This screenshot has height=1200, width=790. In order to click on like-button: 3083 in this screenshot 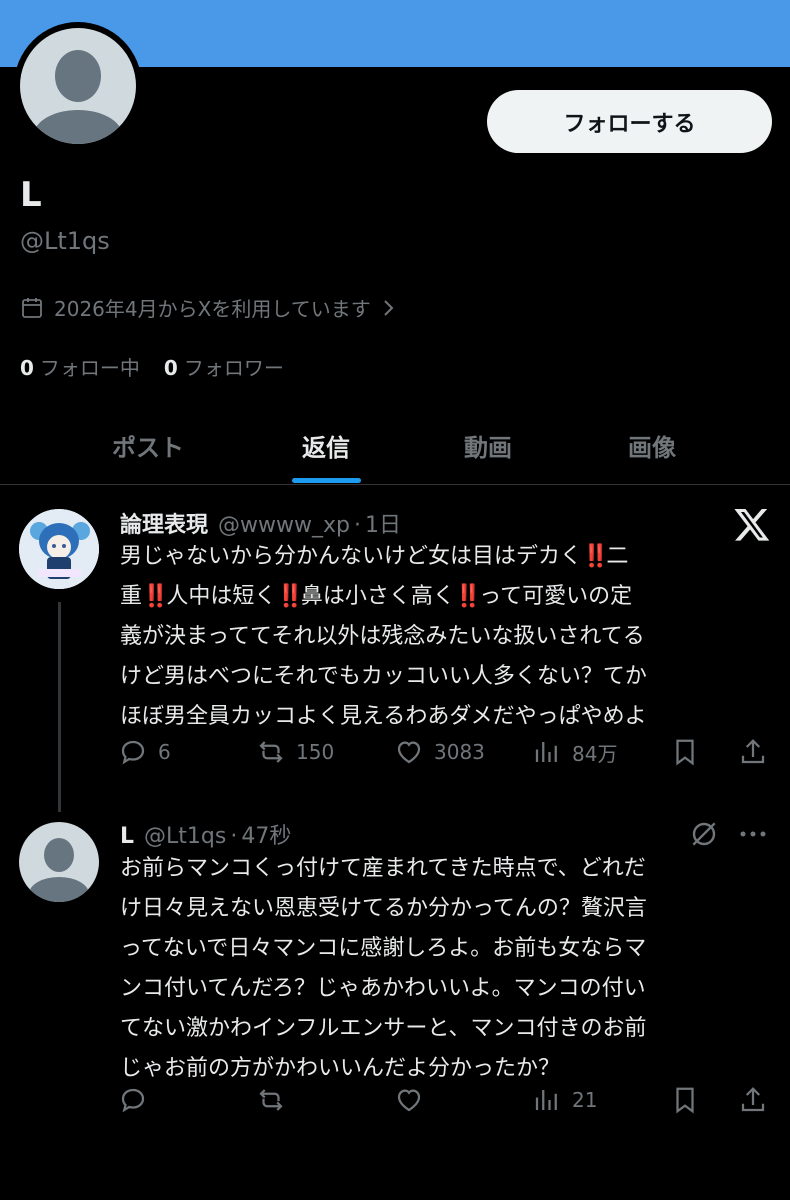, I will do `click(439, 752)`.